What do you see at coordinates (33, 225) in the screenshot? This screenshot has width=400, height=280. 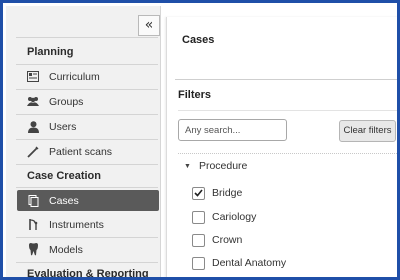 I see `instruments-icon` at bounding box center [33, 225].